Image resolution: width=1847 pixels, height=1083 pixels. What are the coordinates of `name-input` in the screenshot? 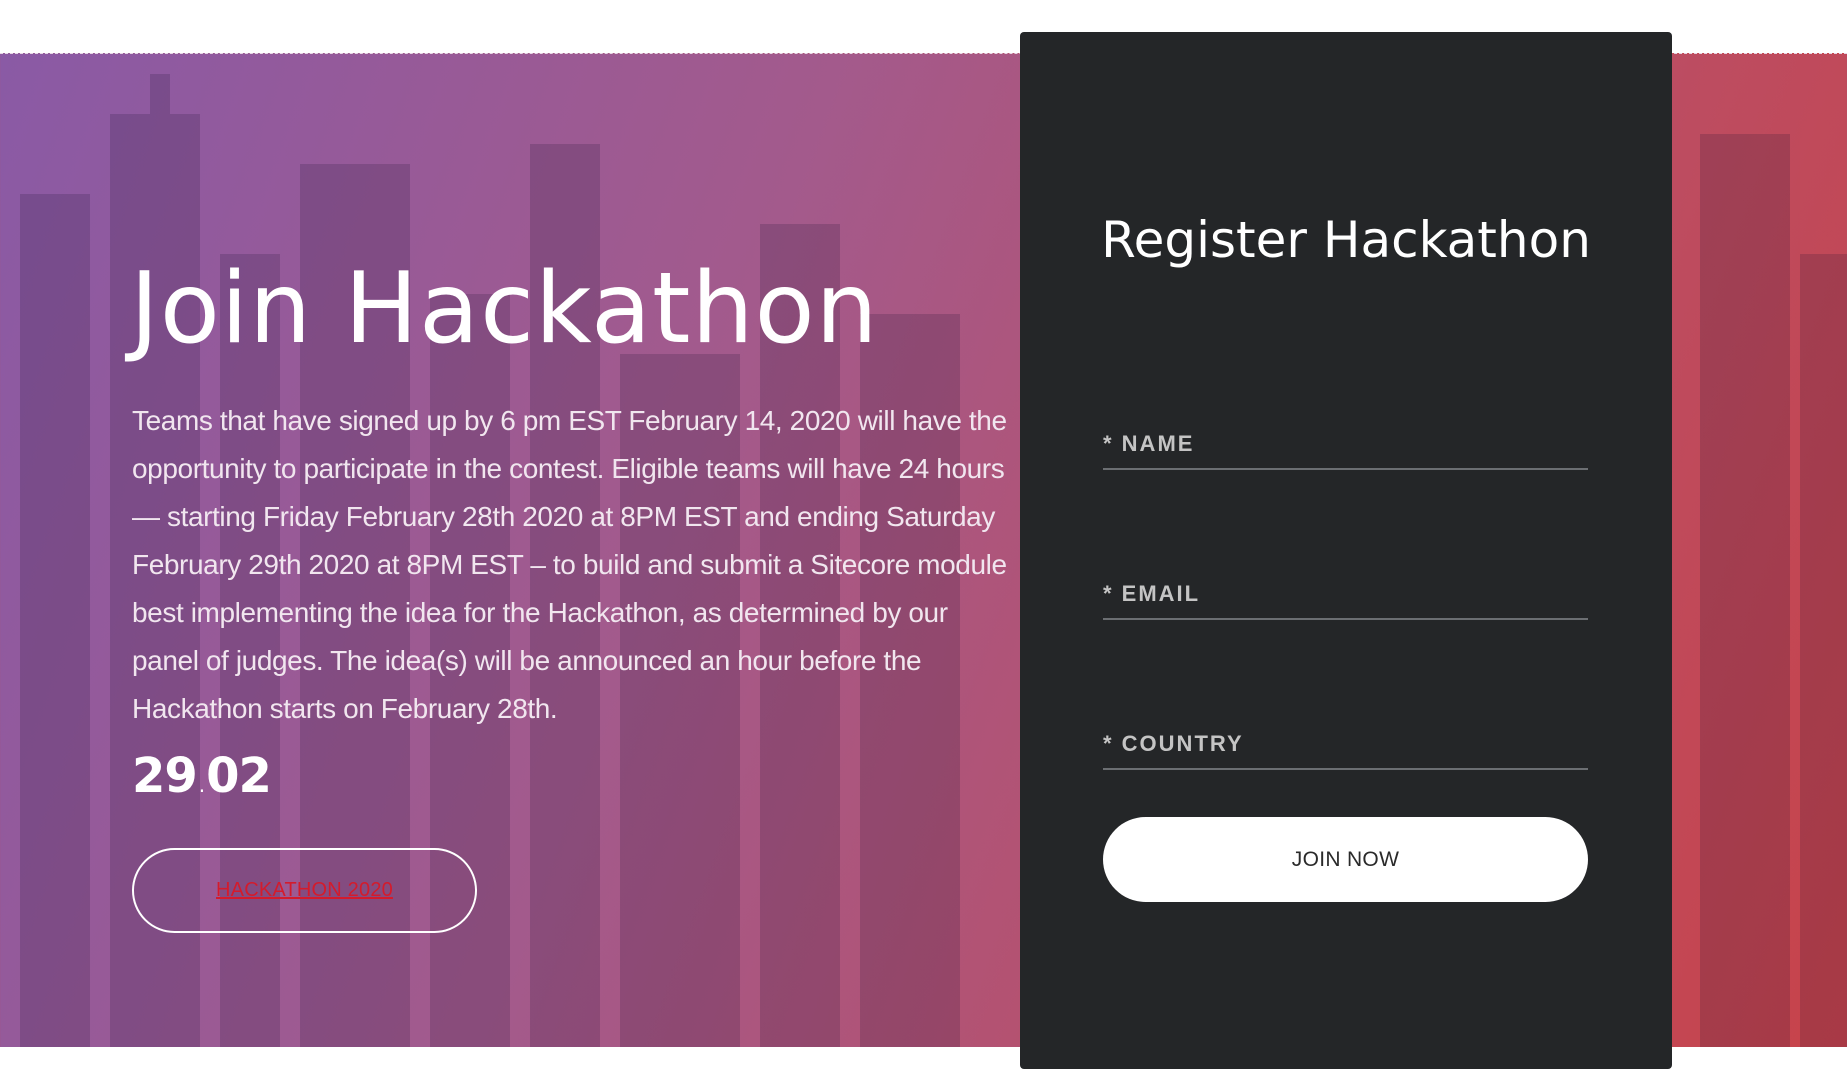 It's located at (1345, 444).